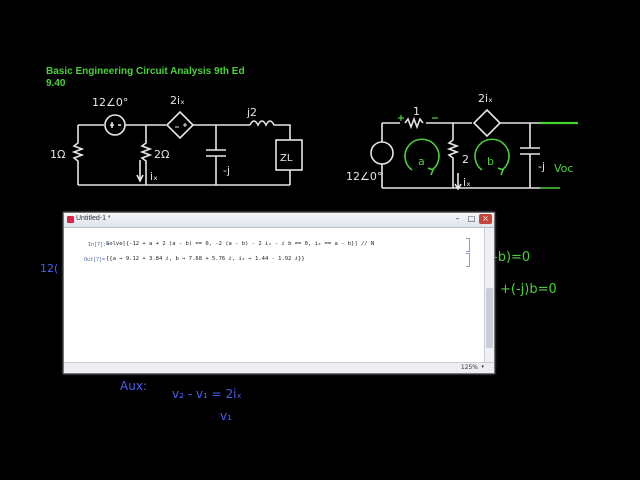 This screenshot has width=640, height=480. I want to click on window-titlebar: Untitled-1 * – □ ×, so click(279, 220).